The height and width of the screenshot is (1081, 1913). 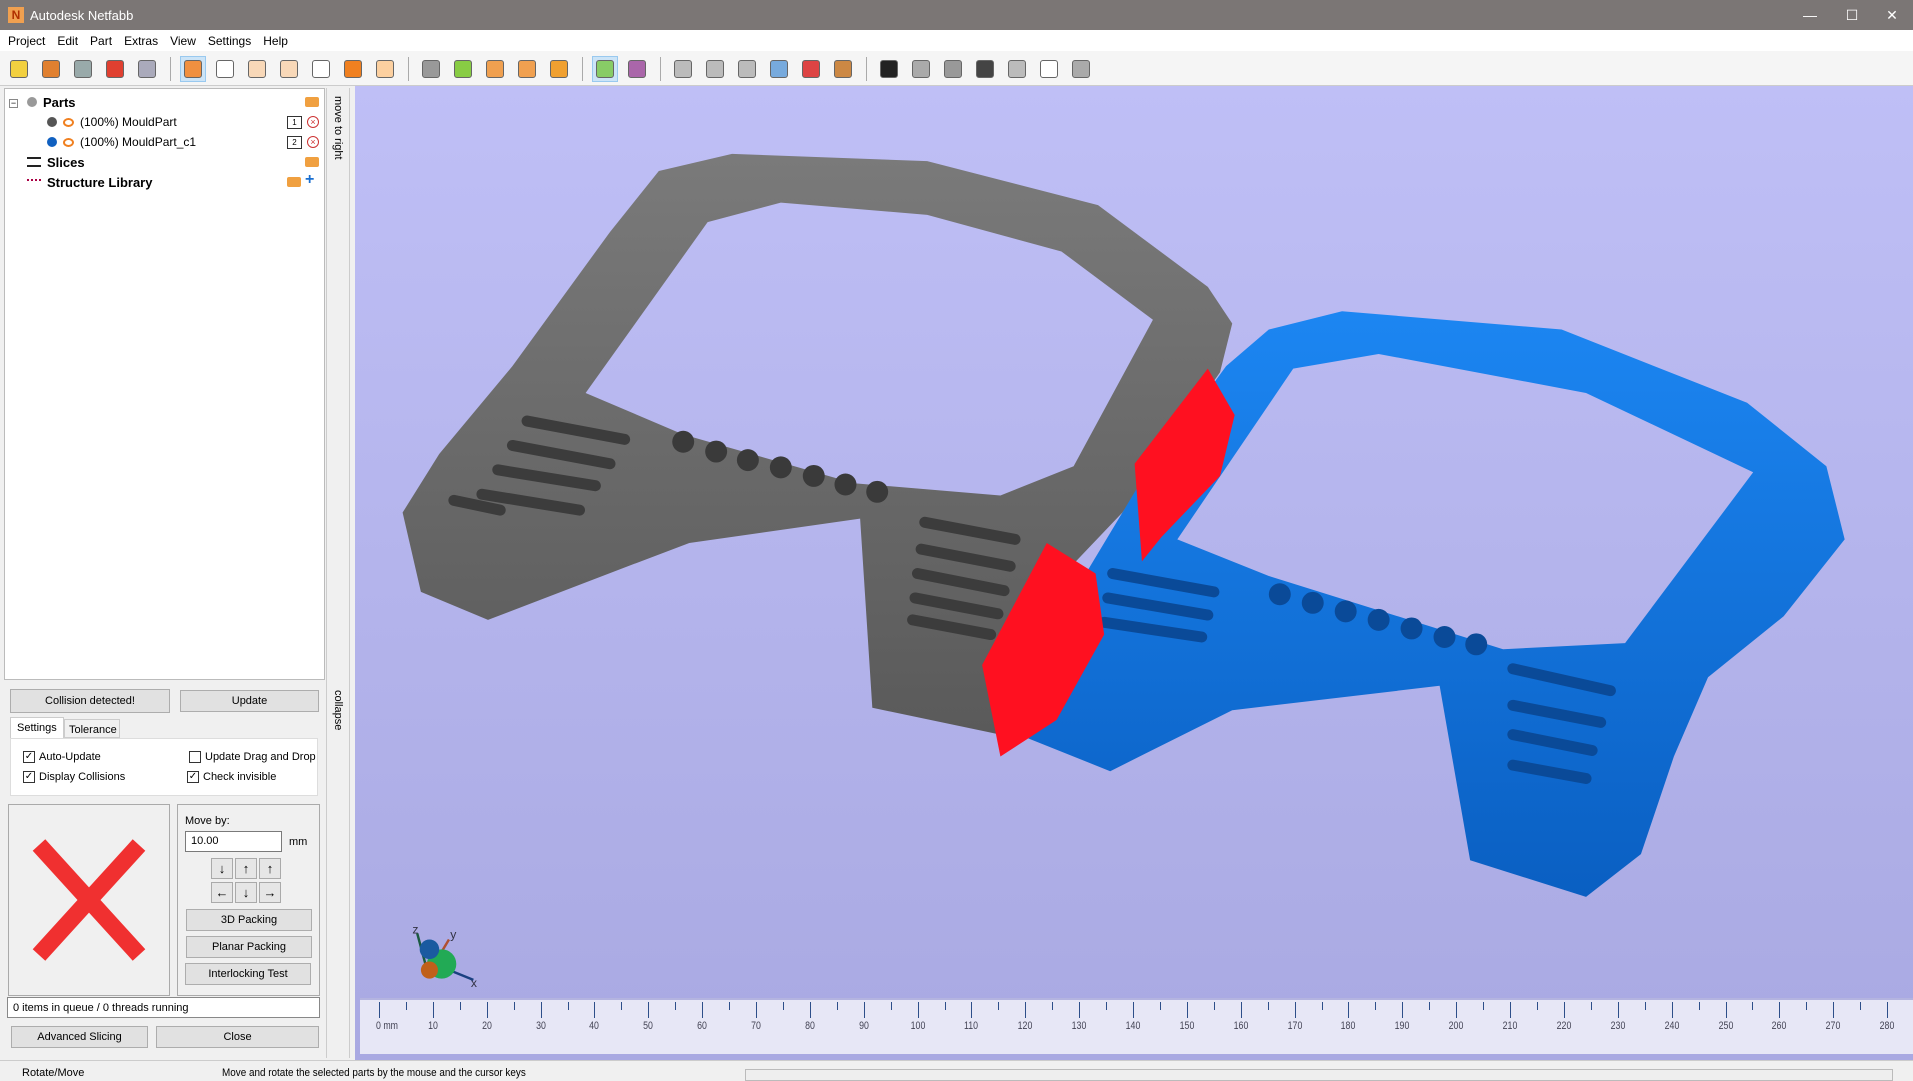 What do you see at coordinates (231, 777) in the screenshot?
I see `check-invisible-checkbox: ✓ Check invisible` at bounding box center [231, 777].